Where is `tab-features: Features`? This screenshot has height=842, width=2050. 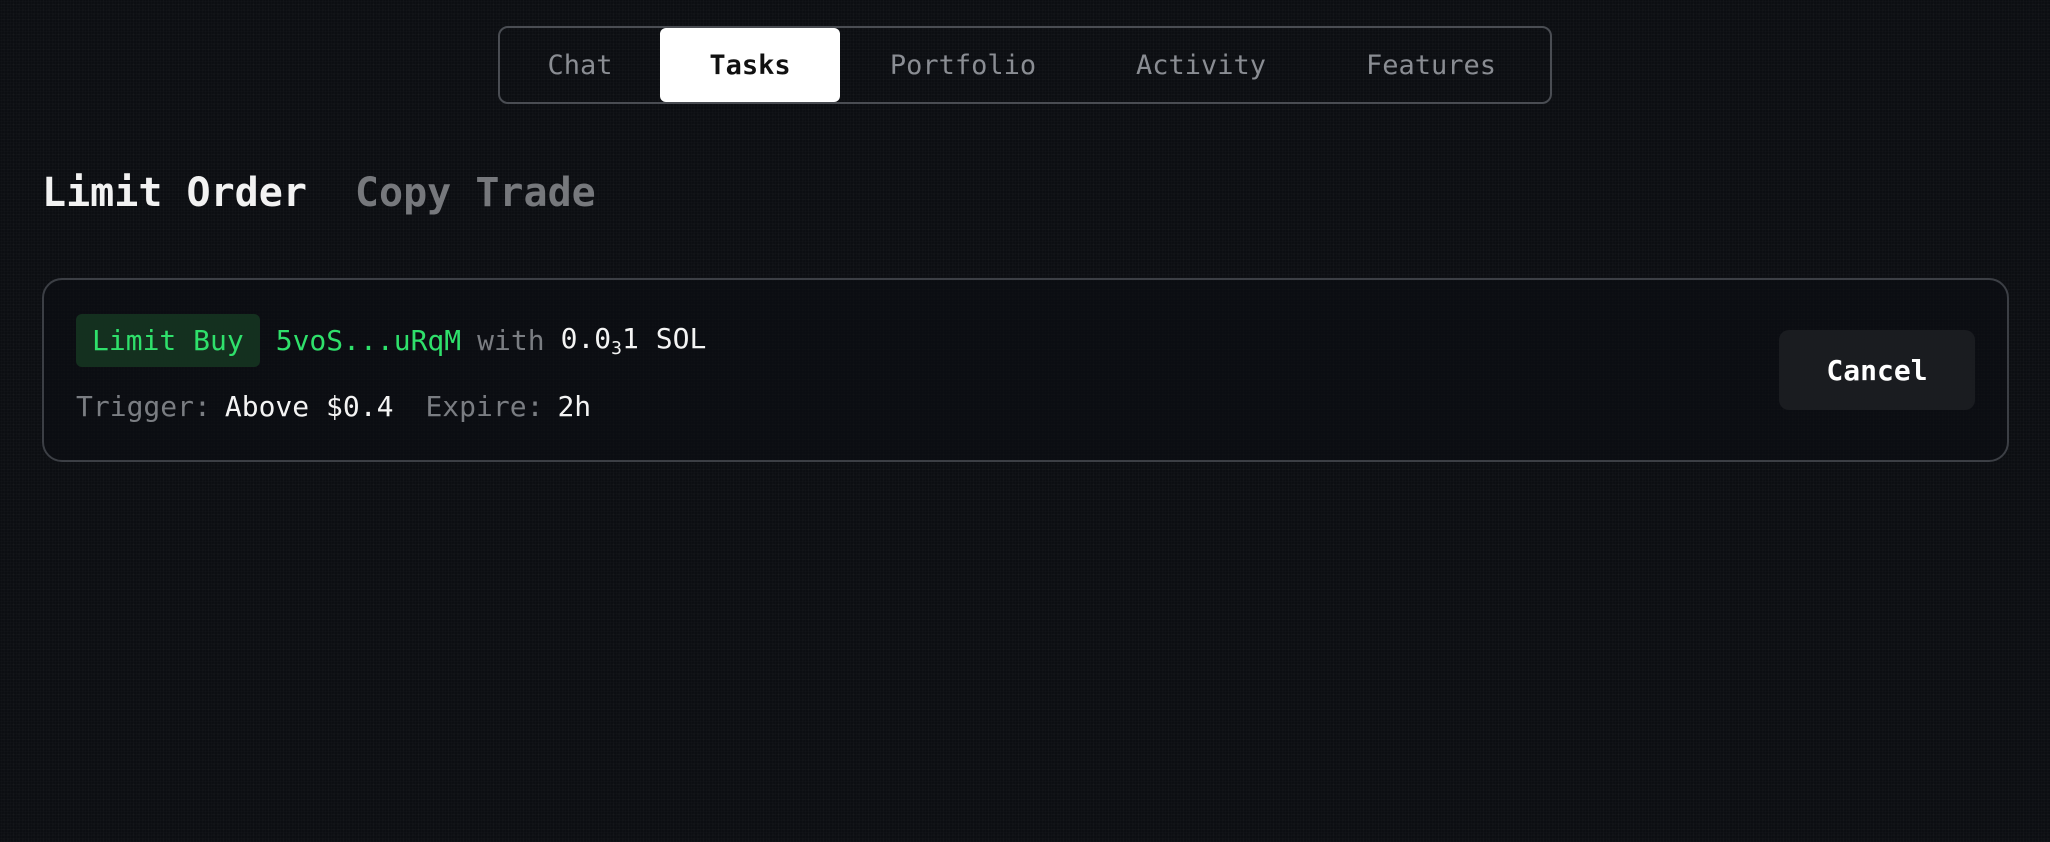
tab-features: Features is located at coordinates (1431, 65).